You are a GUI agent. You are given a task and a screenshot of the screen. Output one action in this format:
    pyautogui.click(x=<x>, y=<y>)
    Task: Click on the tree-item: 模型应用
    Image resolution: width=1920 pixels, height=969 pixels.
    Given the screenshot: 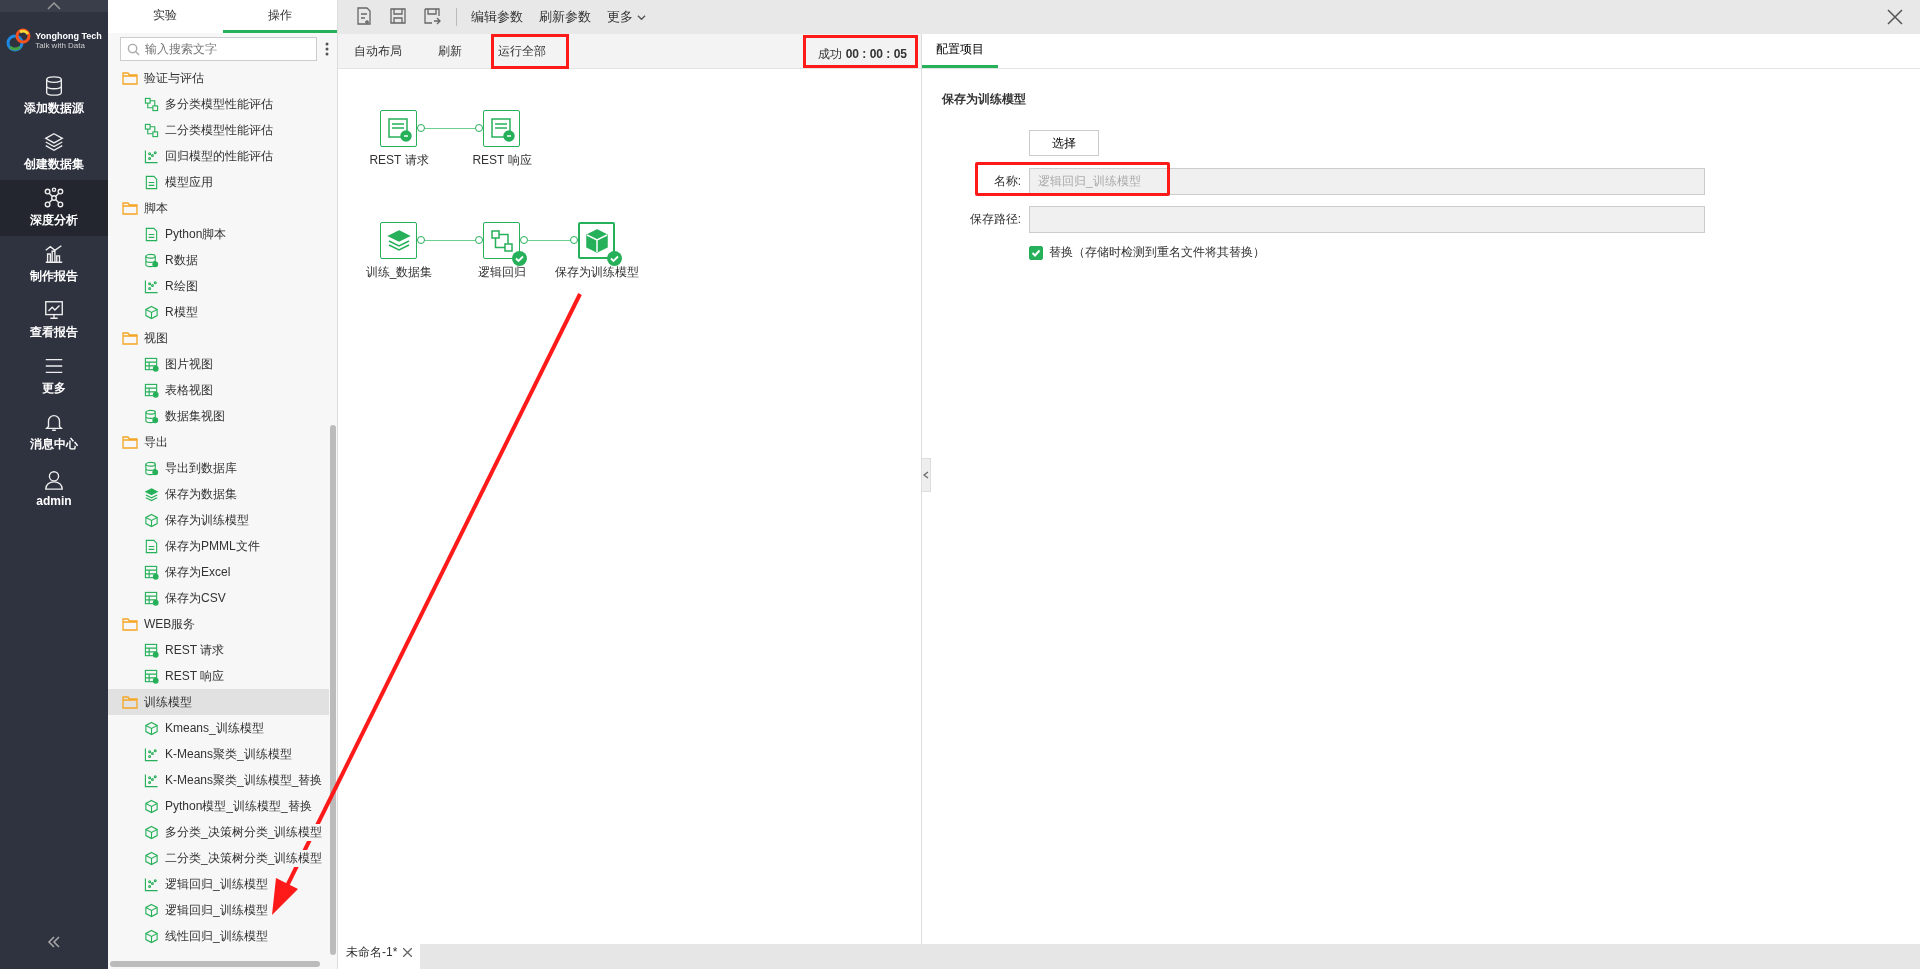 What is the action you would take?
    pyautogui.click(x=218, y=182)
    